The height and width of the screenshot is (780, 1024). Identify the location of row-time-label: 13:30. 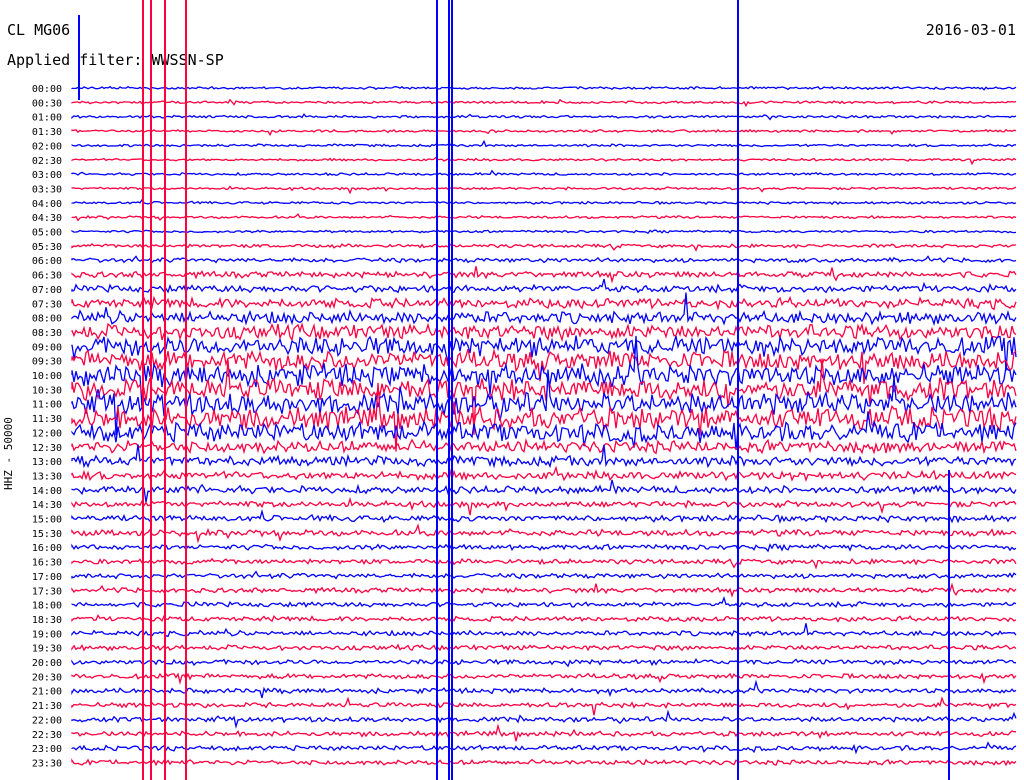
(47, 476).